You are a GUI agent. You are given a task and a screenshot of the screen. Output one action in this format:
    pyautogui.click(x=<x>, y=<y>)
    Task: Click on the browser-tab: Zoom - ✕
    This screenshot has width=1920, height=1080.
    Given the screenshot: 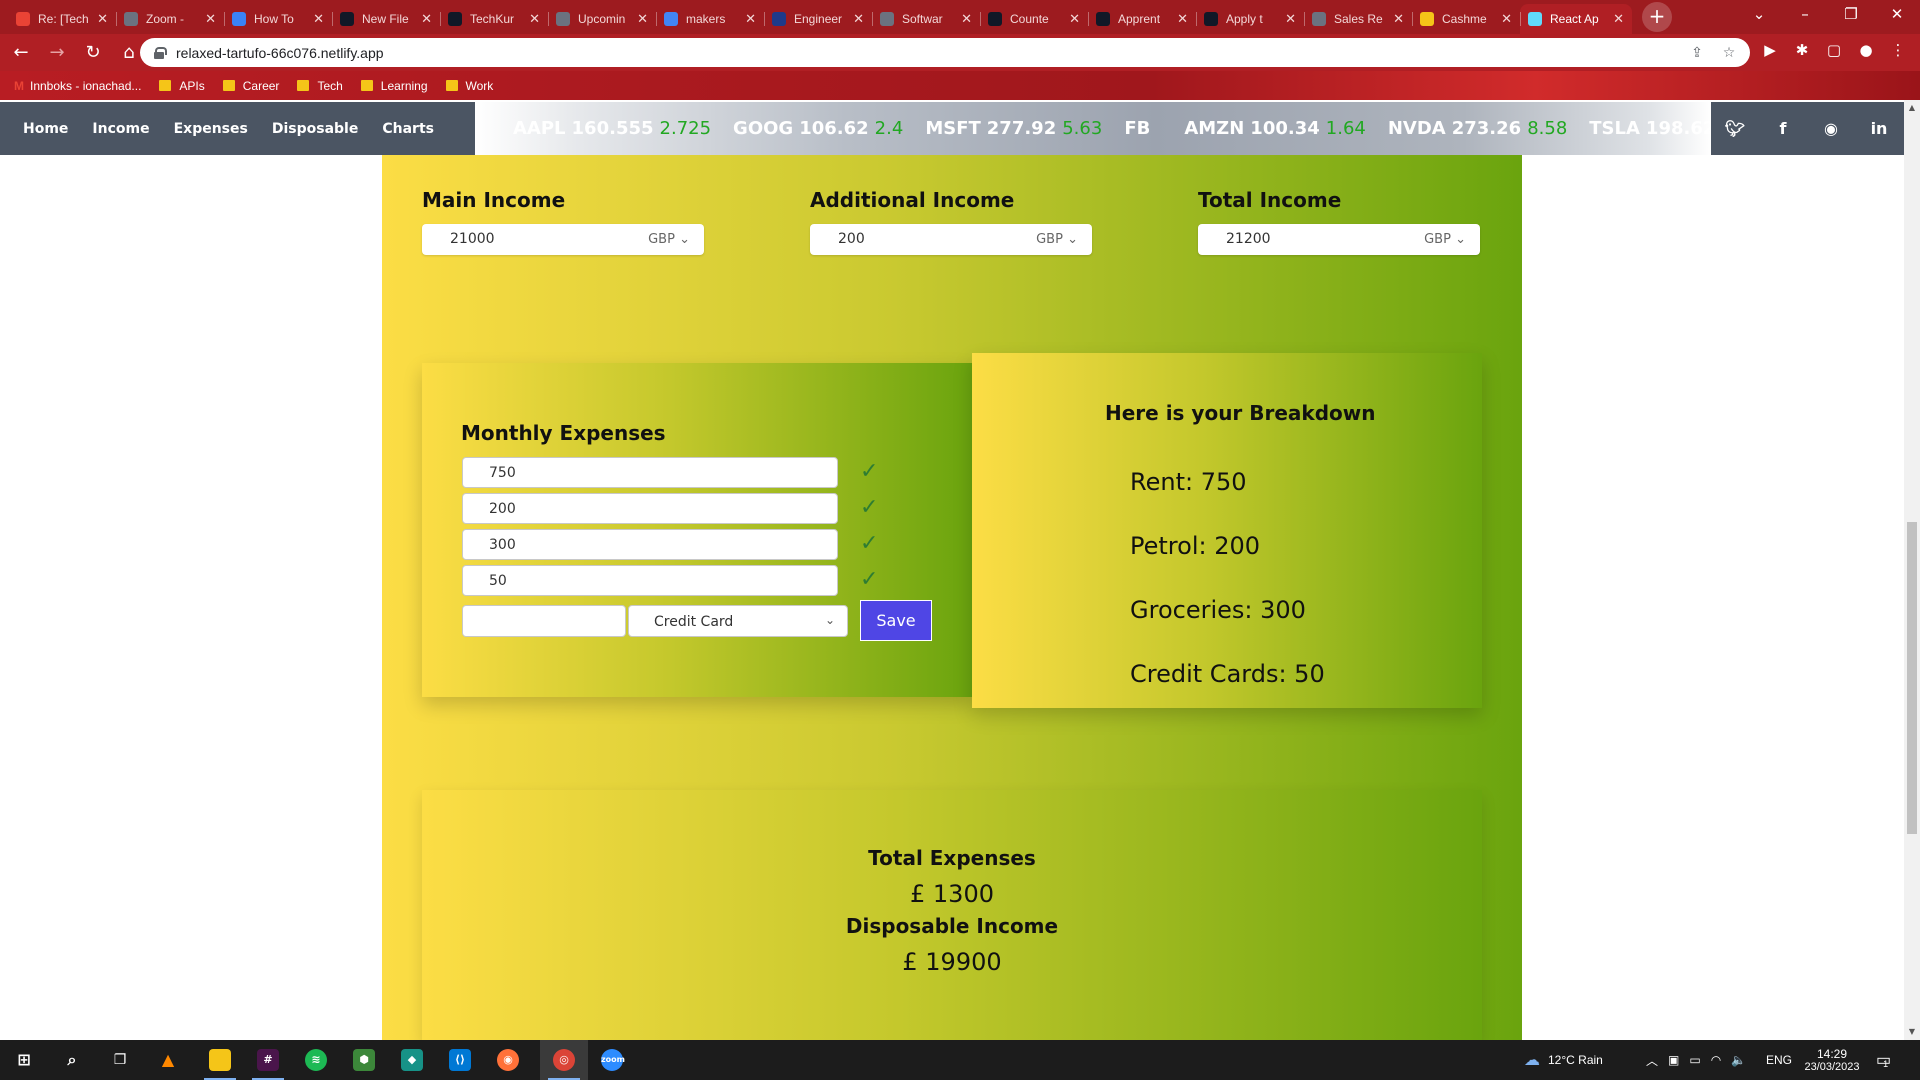 What is the action you would take?
    pyautogui.click(x=170, y=19)
    